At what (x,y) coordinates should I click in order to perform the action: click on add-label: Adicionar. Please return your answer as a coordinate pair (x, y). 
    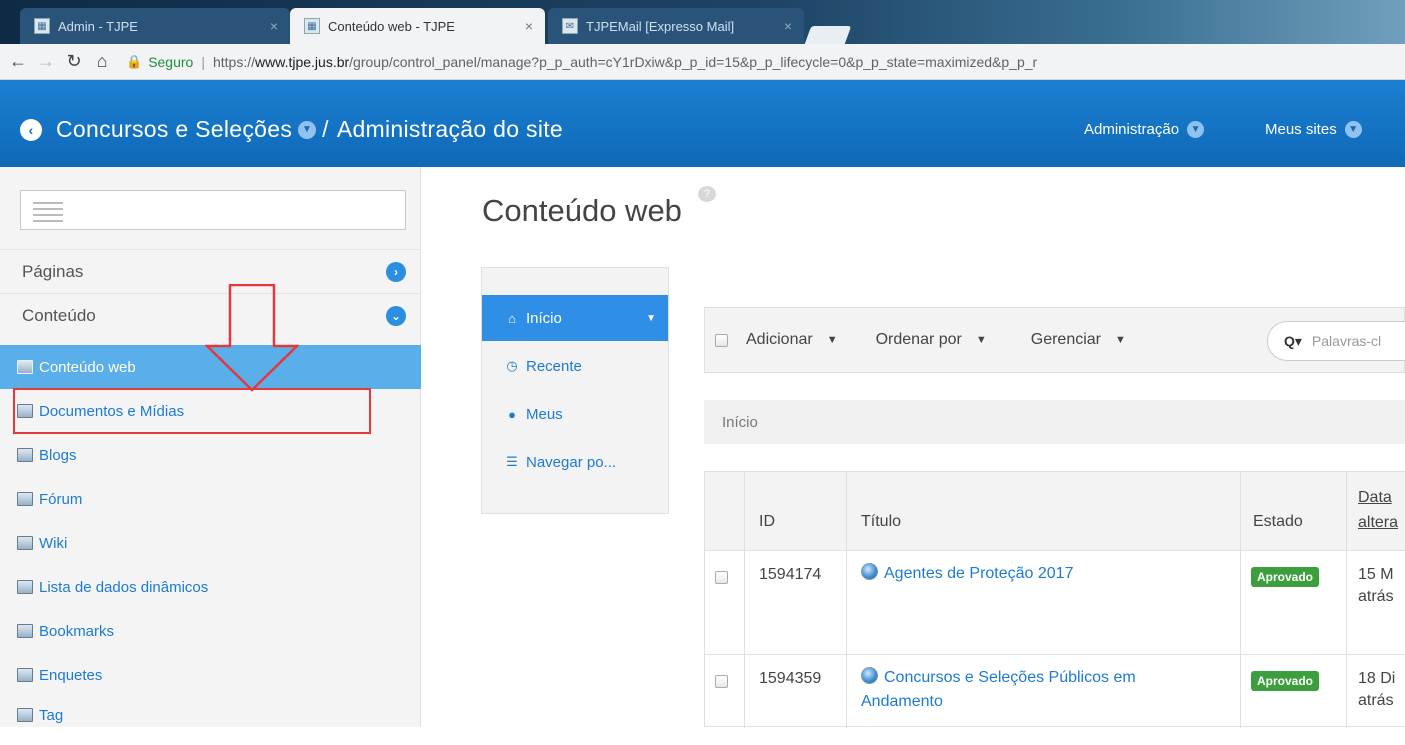
    Looking at the image, I should click on (779, 339).